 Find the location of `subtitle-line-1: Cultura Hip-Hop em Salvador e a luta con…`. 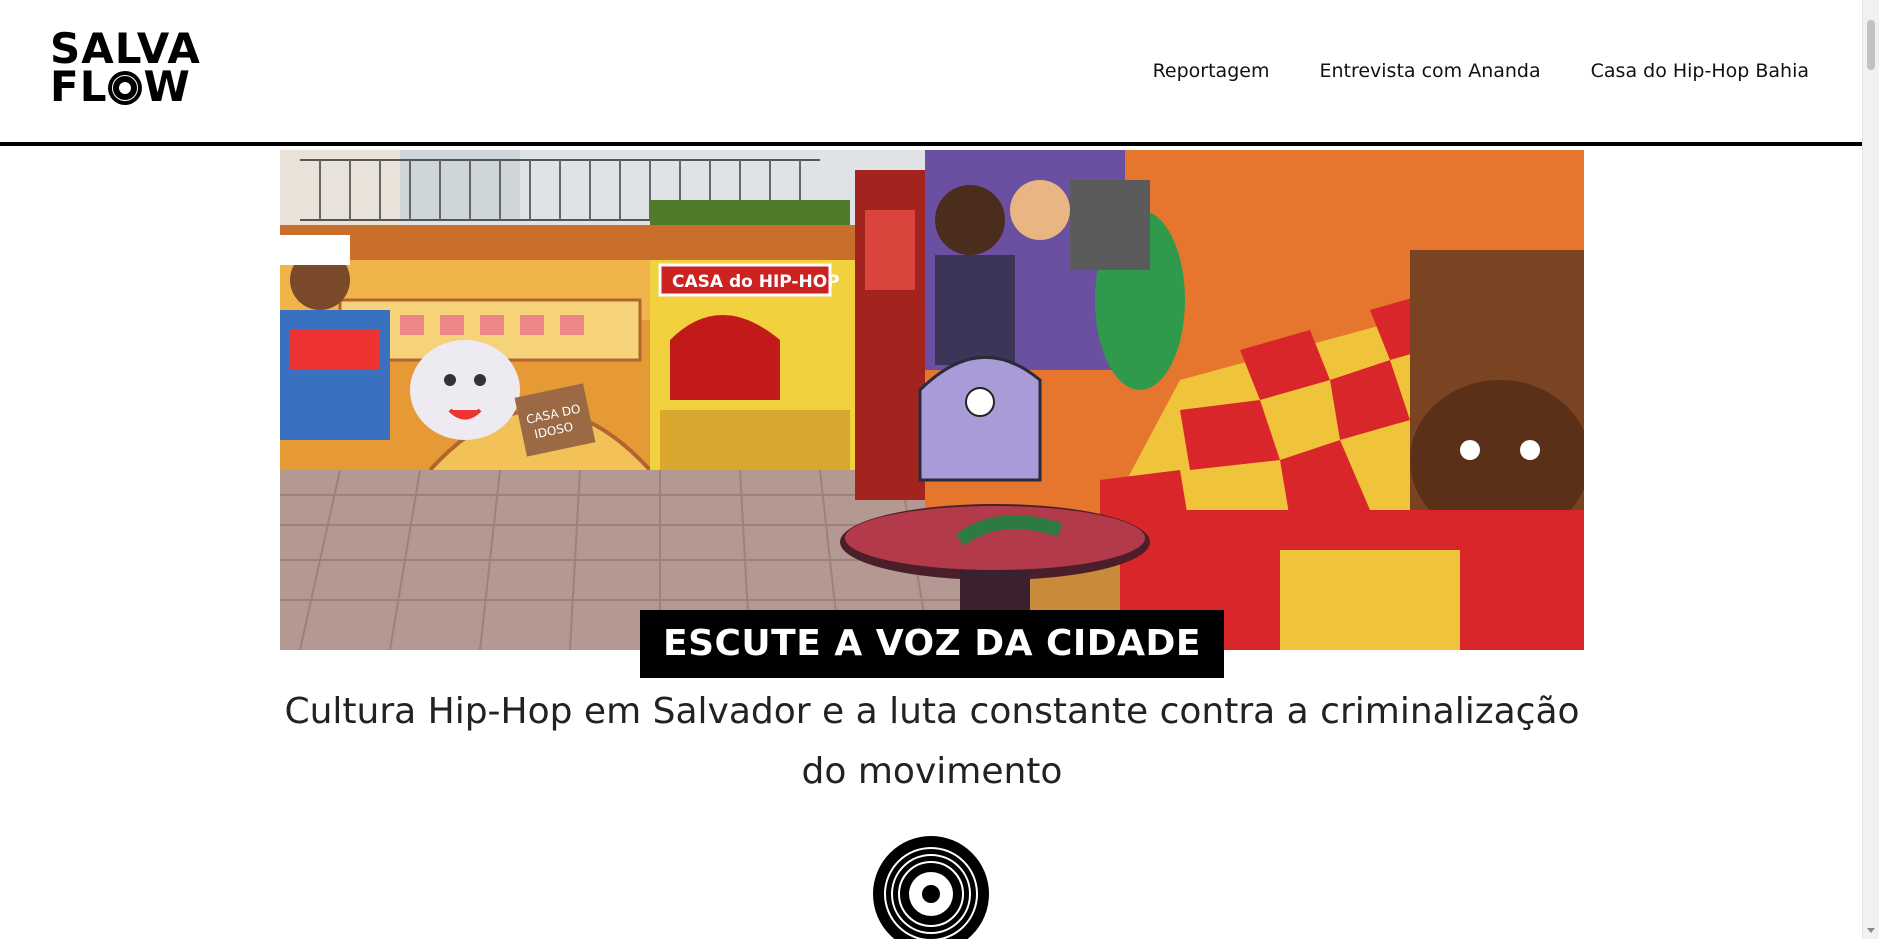

subtitle-line-1: Cultura Hip-Hop em Salvador e a luta con… is located at coordinates (932, 711).